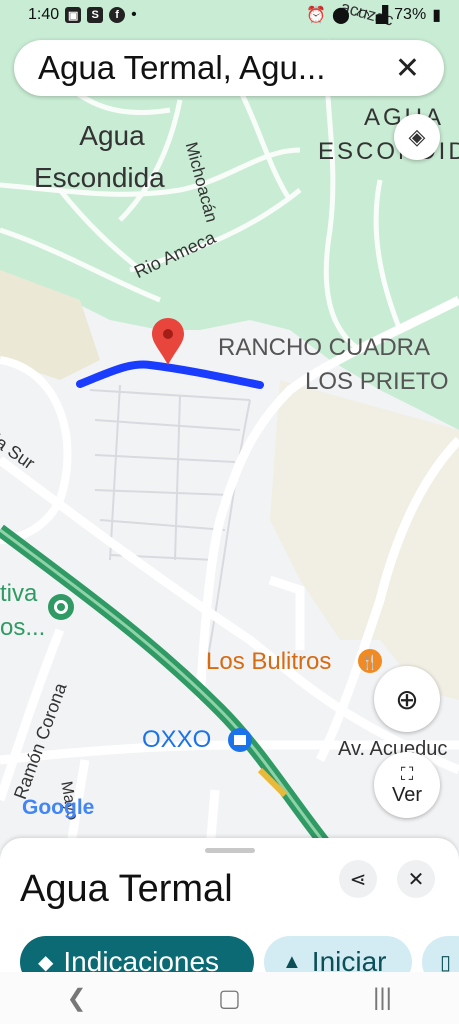 Image resolution: width=459 pixels, height=1024 pixels. What do you see at coordinates (58, 807) in the screenshot?
I see `google-logo: Google` at bounding box center [58, 807].